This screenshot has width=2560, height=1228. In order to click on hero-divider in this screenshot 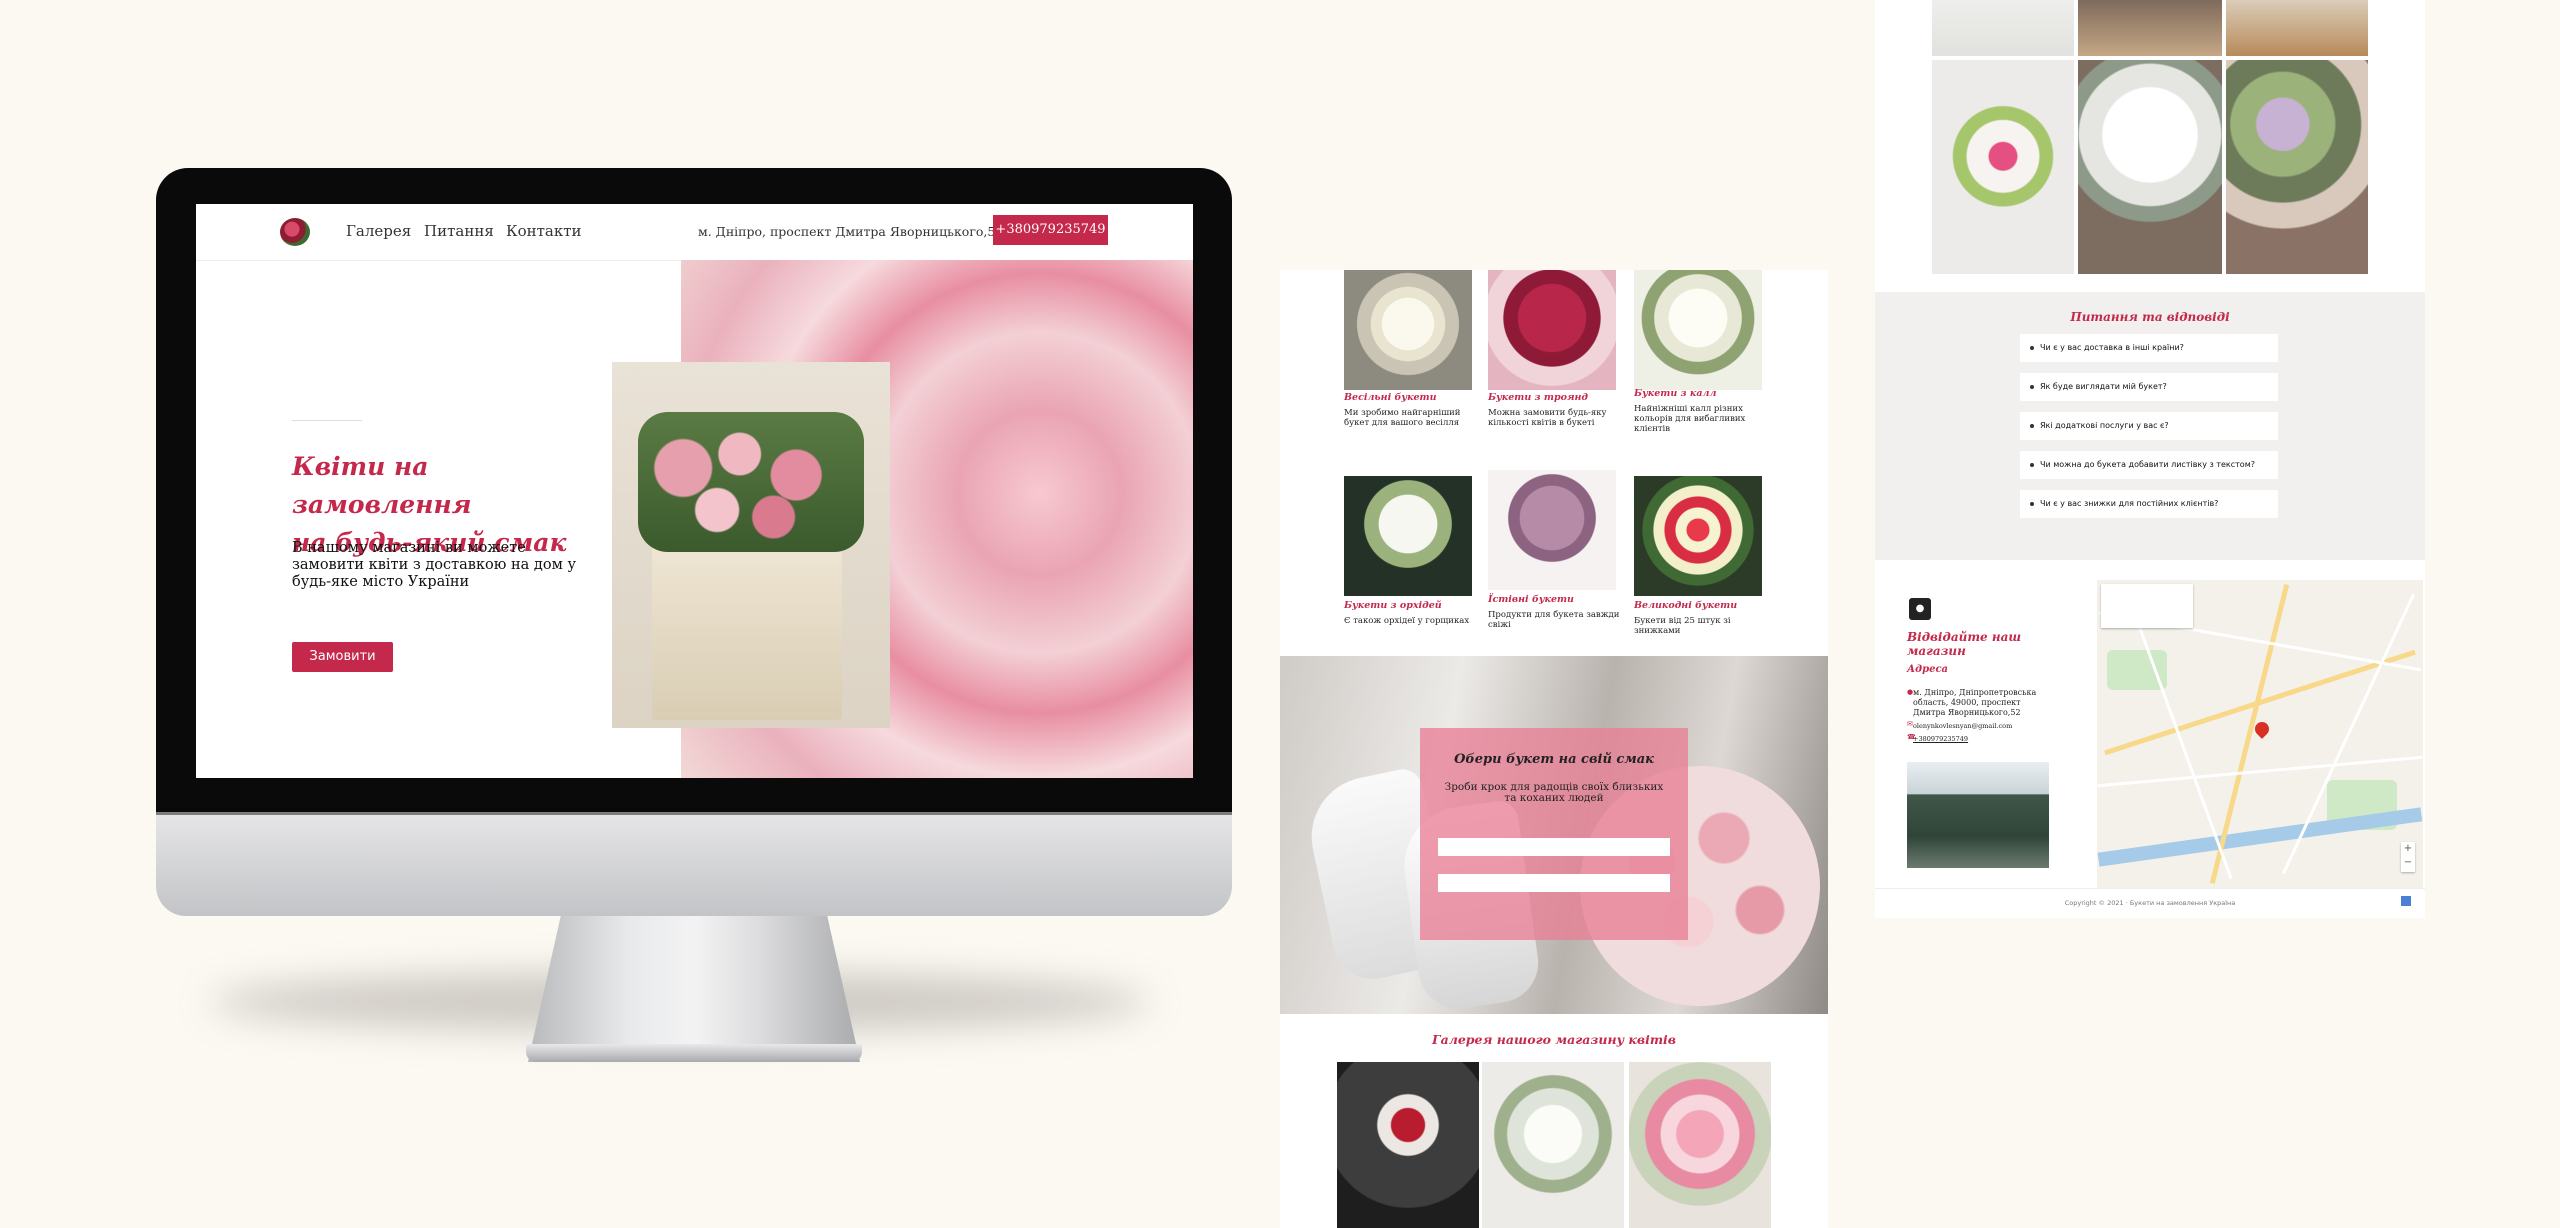, I will do `click(327, 420)`.